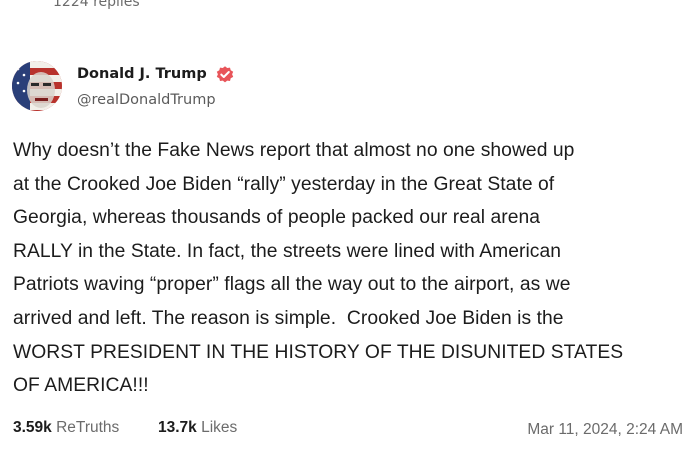 Image resolution: width=693 pixels, height=450 pixels. What do you see at coordinates (37, 86) in the screenshot?
I see `avatar` at bounding box center [37, 86].